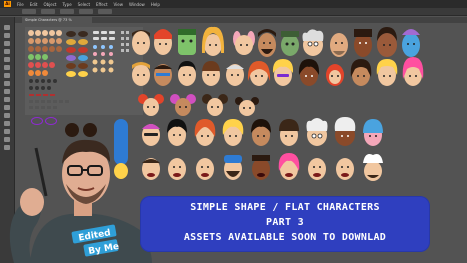  Describe the element at coordinates (49, 4) in the screenshot. I see `menu-object: Object` at that location.